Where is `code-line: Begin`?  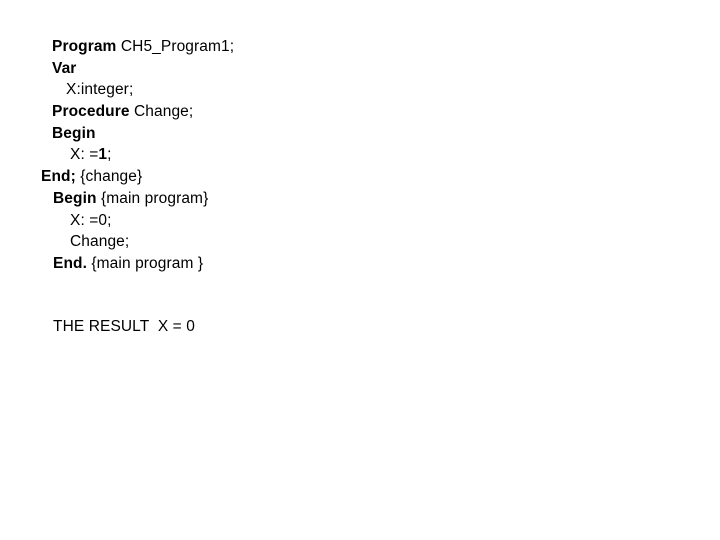
code-line: Begin is located at coordinates (360, 134).